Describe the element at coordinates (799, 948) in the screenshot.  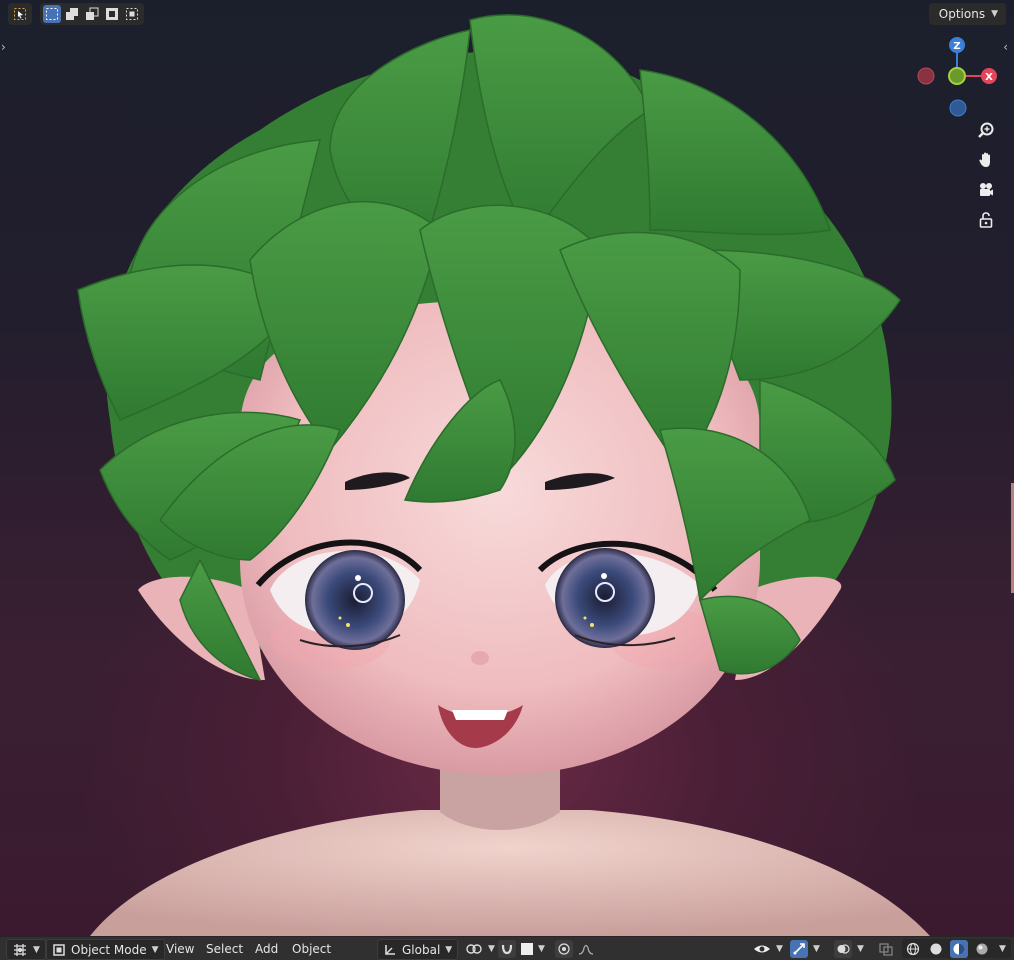
I see `gizmo-arrow-icon` at that location.